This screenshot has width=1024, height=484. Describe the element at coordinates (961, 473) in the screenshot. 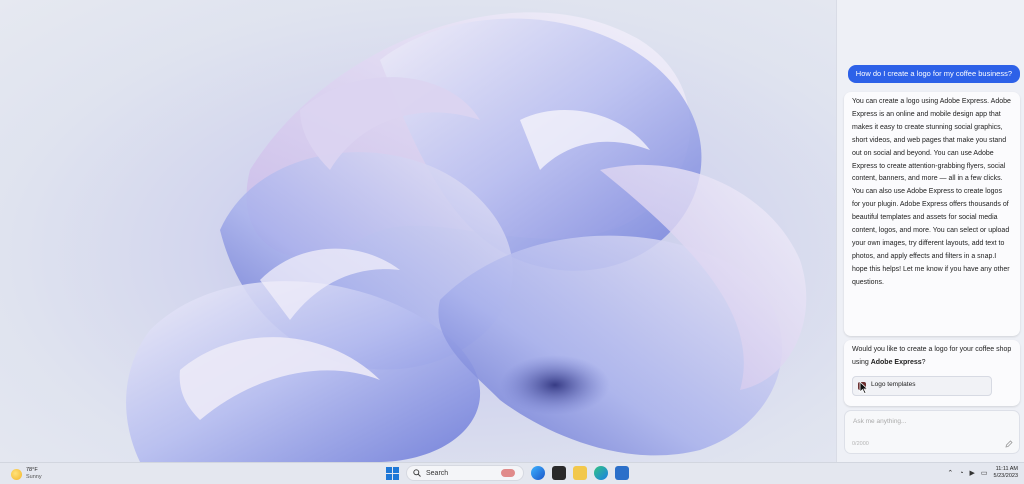

I see `wifi-icon: ◔` at that location.